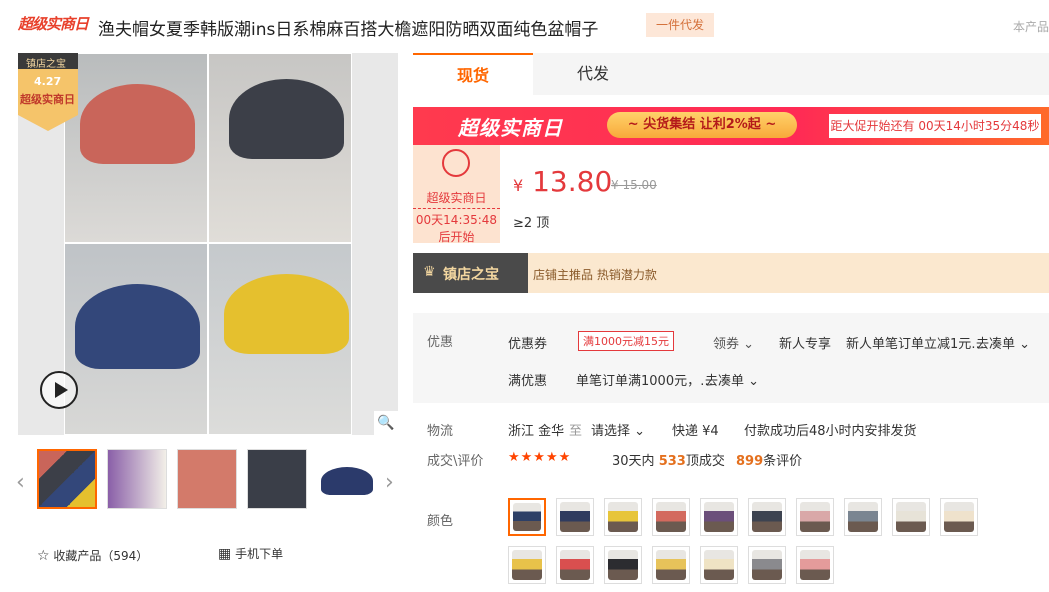 The width and height of the screenshot is (1049, 592). I want to click on get-coupon-button: 领券 ⌄, so click(733, 342).